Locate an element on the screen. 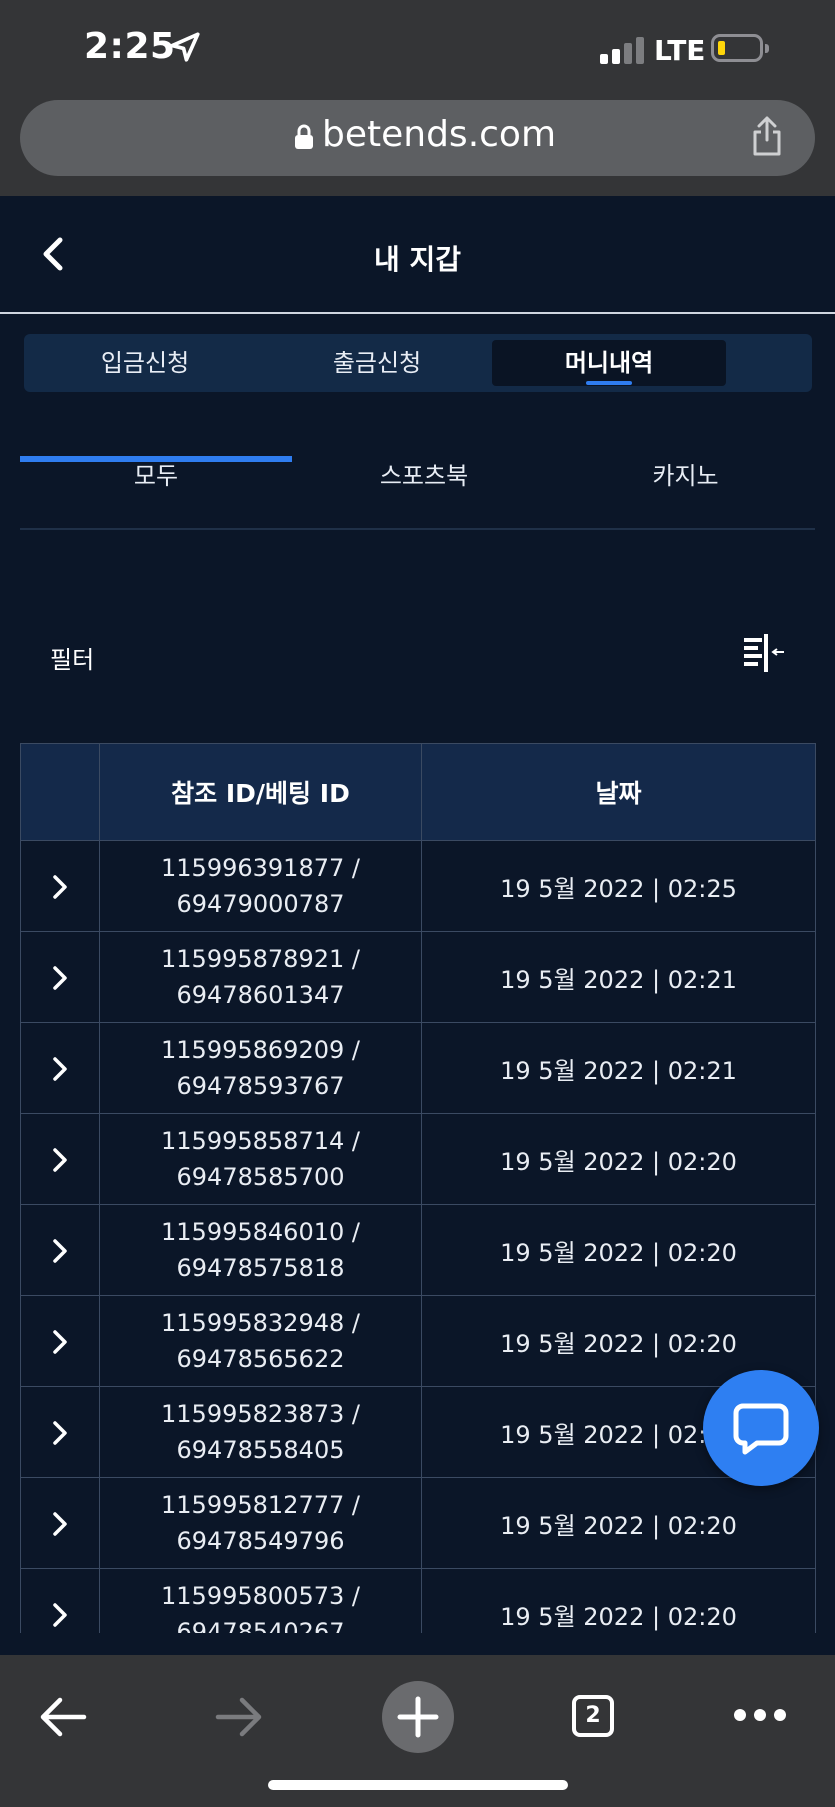 This screenshot has height=1807, width=835. bet-id: 69478549796 is located at coordinates (260, 1541).